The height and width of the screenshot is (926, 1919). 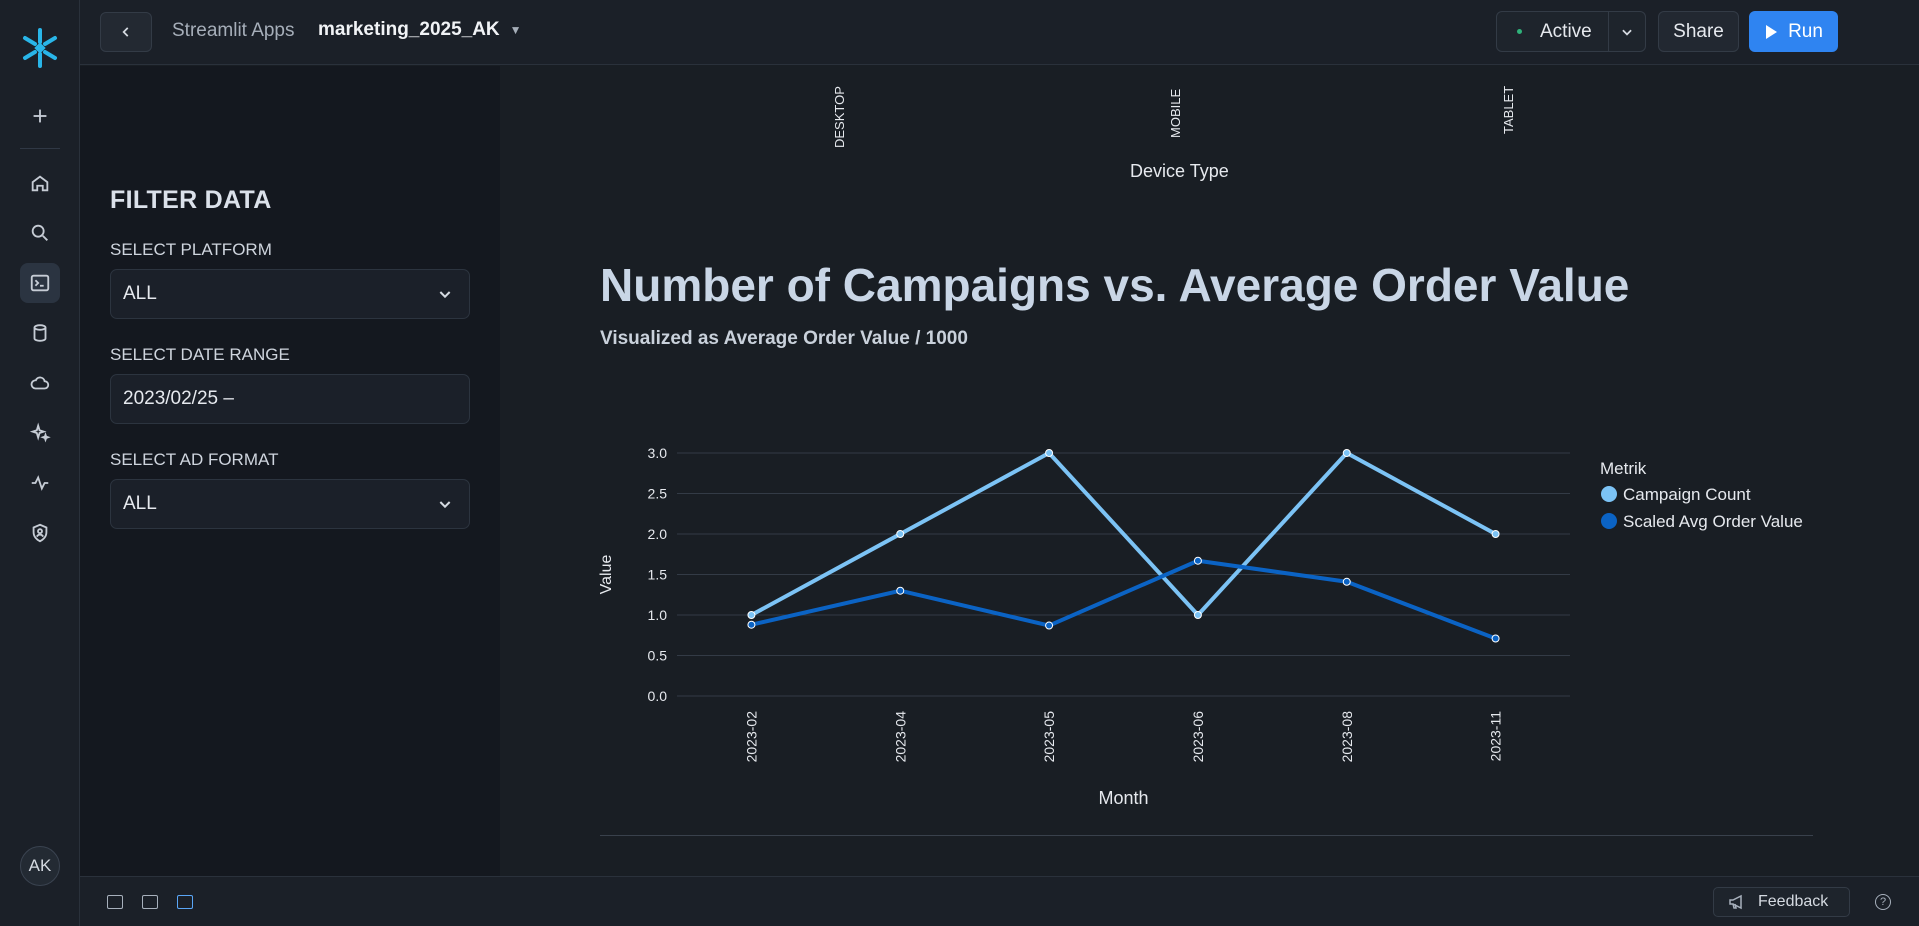 I want to click on device-tick-mobile: MOBILE, so click(x=1175, y=113).